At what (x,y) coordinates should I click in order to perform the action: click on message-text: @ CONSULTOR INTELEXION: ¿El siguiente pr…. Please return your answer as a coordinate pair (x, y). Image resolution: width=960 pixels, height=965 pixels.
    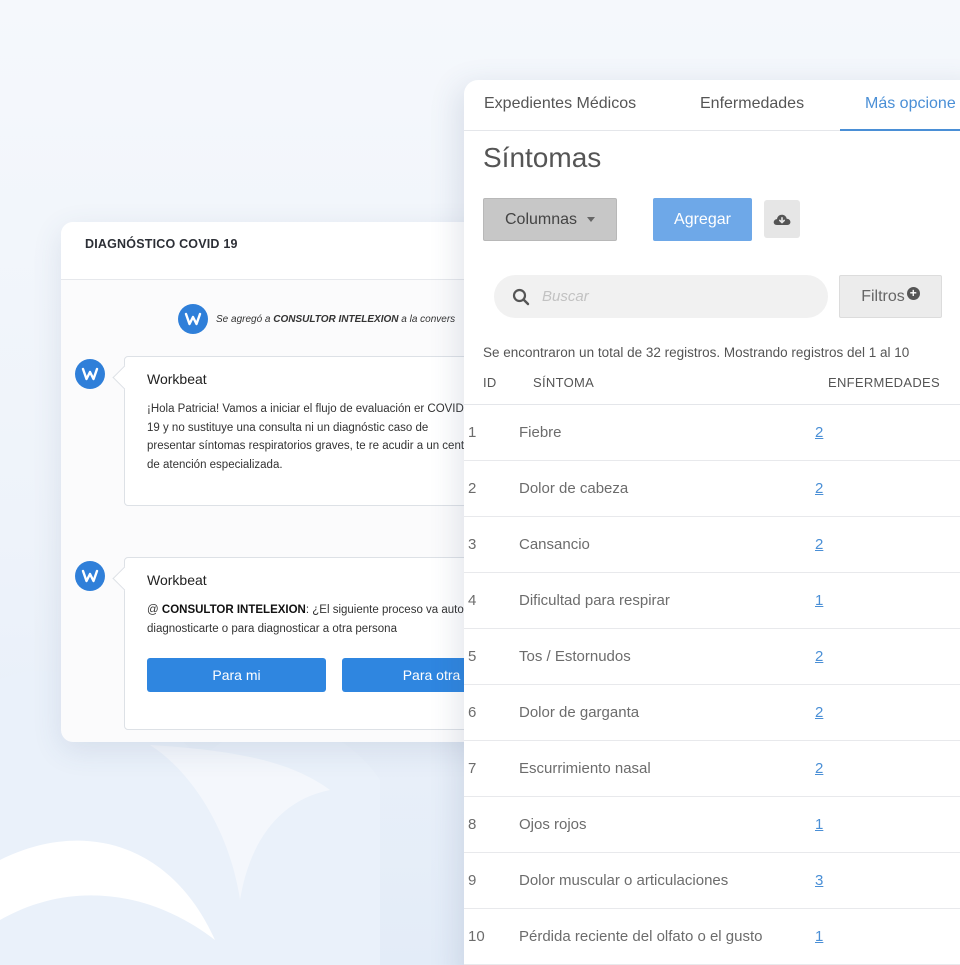
    Looking at the image, I should click on (312, 619).